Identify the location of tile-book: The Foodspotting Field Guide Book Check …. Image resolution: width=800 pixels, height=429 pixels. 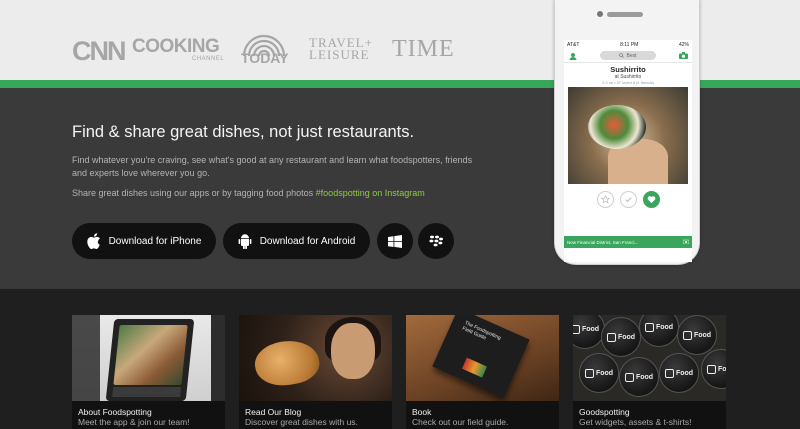
(482, 372).